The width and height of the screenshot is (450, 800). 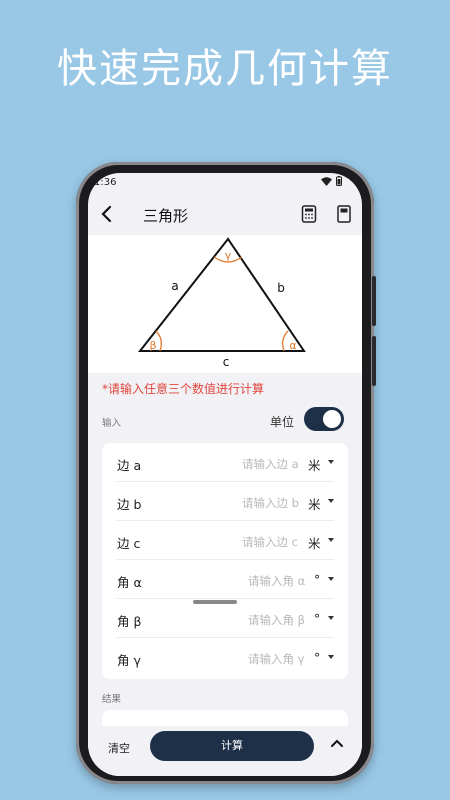 What do you see at coordinates (107, 214) in the screenshot?
I see `chevron-left-icon` at bounding box center [107, 214].